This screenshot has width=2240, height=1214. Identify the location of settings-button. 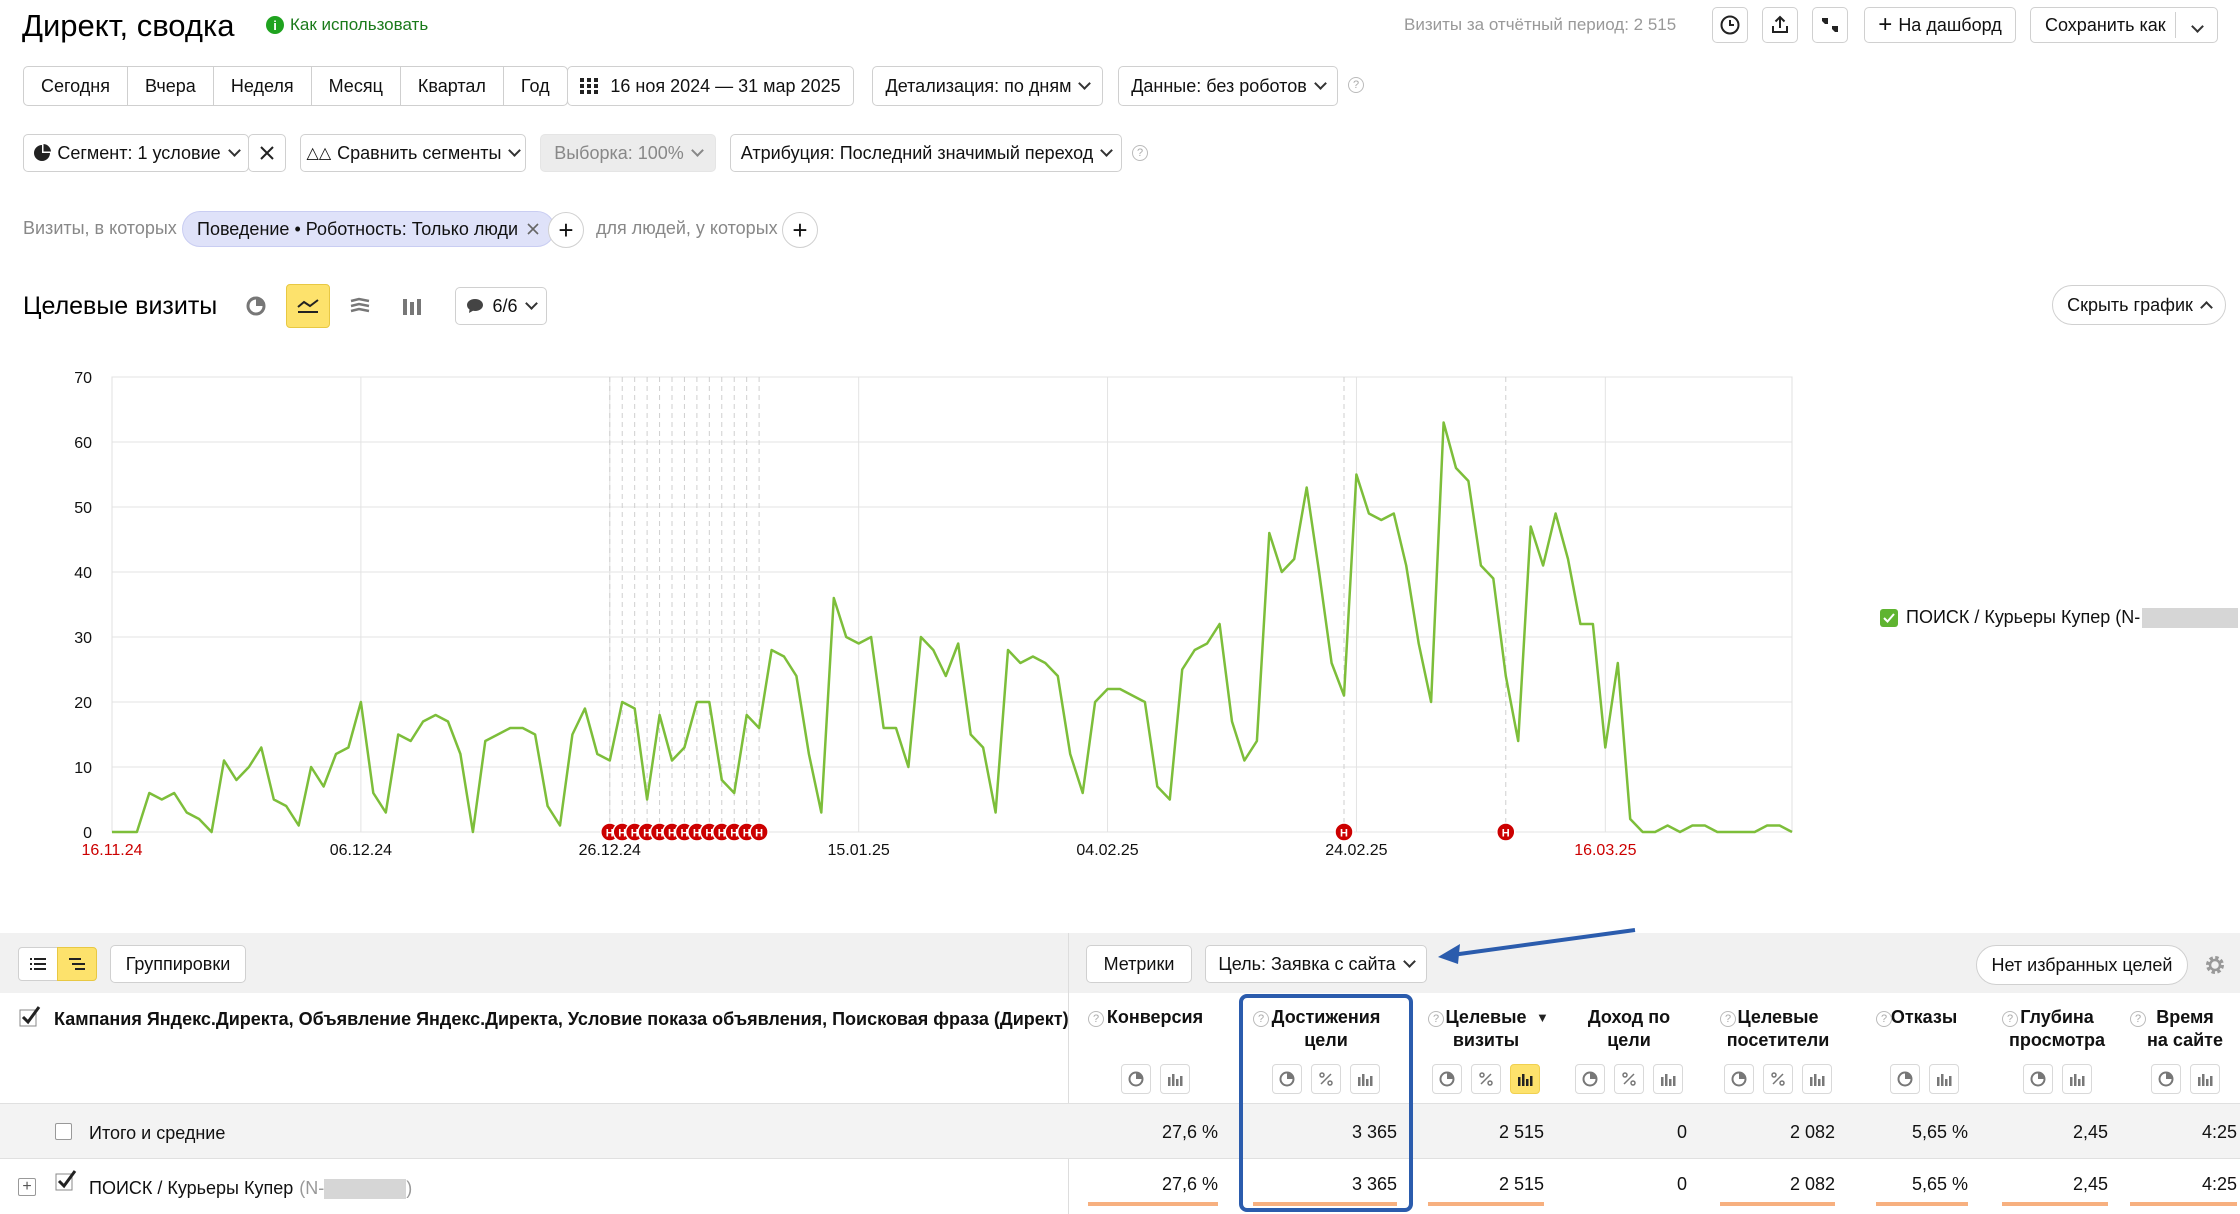
(2215, 965).